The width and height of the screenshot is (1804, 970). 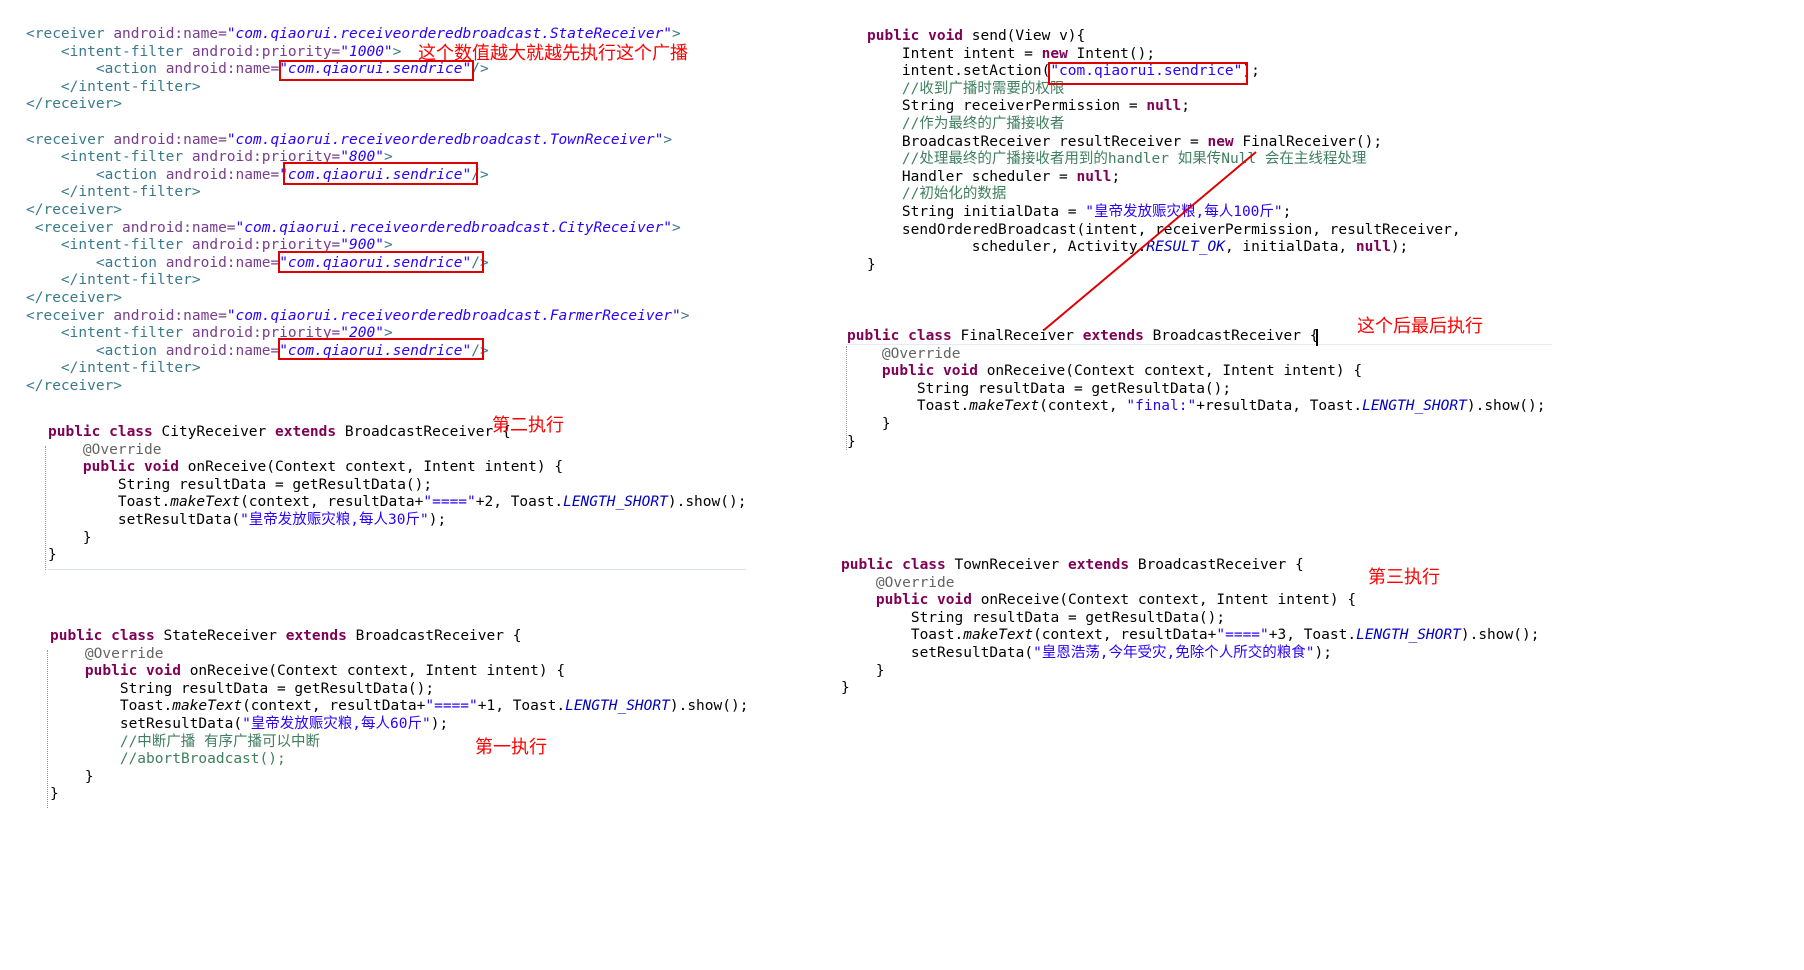 I want to click on connector-line-stroke, so click(x=1150, y=241).